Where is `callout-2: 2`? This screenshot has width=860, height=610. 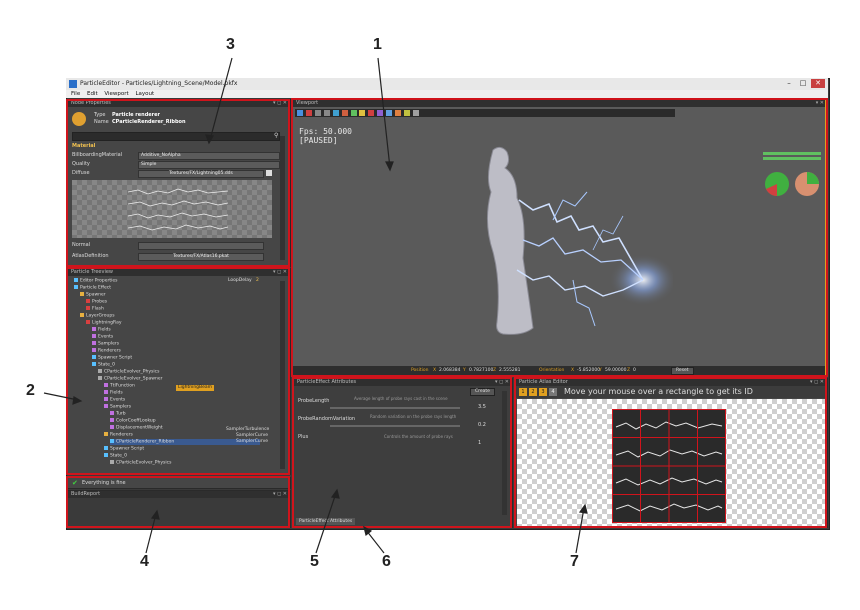
callout-2: 2 is located at coordinates (30, 390).